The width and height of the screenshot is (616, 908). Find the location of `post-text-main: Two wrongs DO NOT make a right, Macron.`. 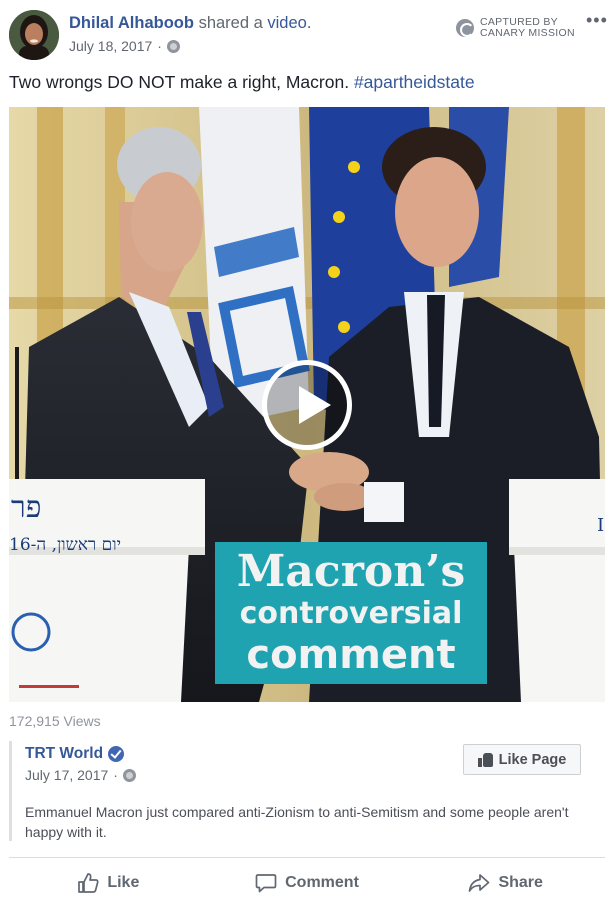

post-text-main: Two wrongs DO NOT make a right, Macron. is located at coordinates (179, 82).